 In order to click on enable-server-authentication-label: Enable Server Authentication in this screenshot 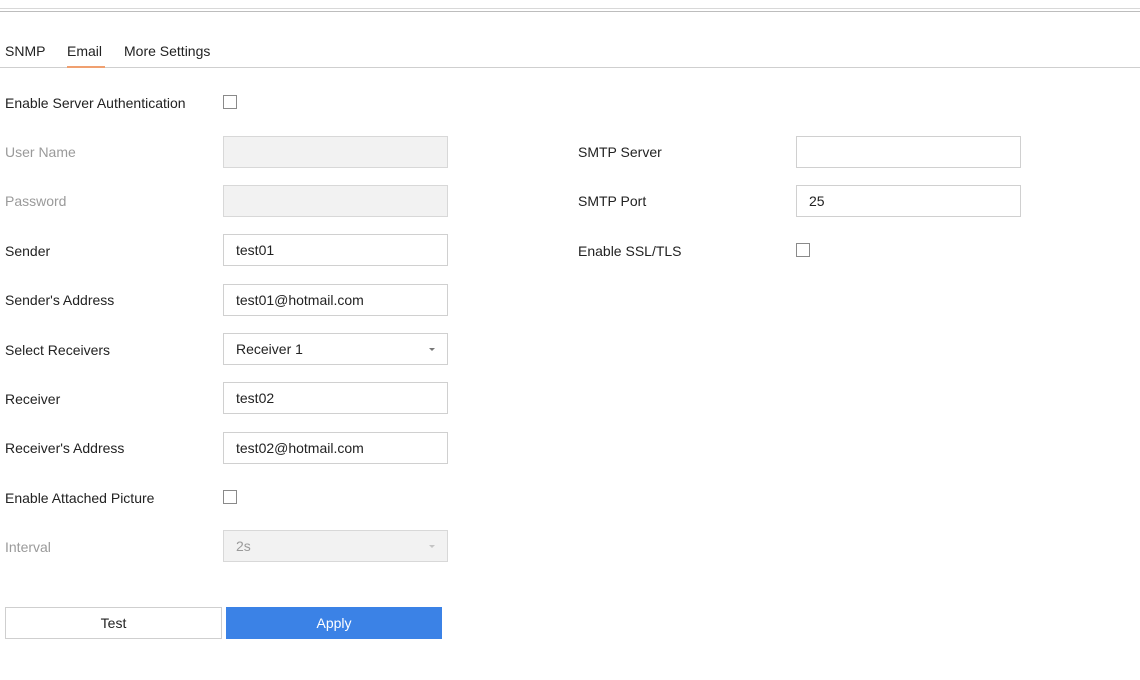, I will do `click(95, 103)`.